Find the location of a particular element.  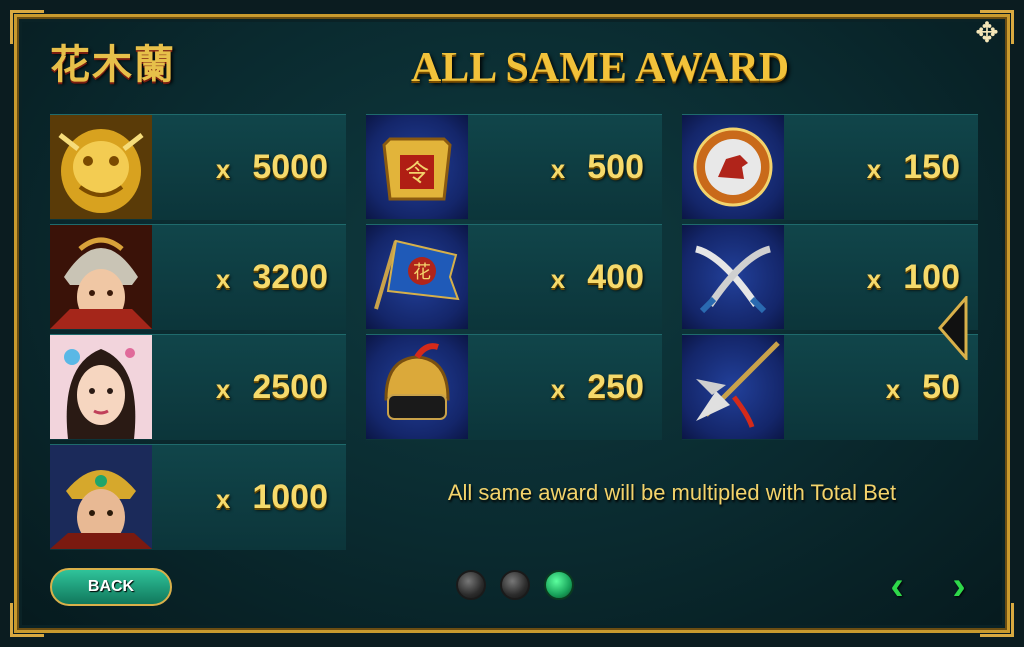

chevron-left-icon: ‹ is located at coordinates (897, 586).